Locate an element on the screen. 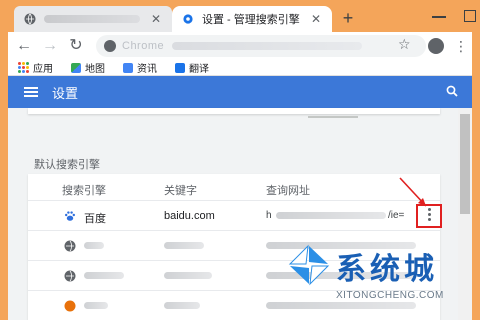 Image resolution: width=480 pixels, height=320 pixels. menu-icon is located at coordinates (31, 92).